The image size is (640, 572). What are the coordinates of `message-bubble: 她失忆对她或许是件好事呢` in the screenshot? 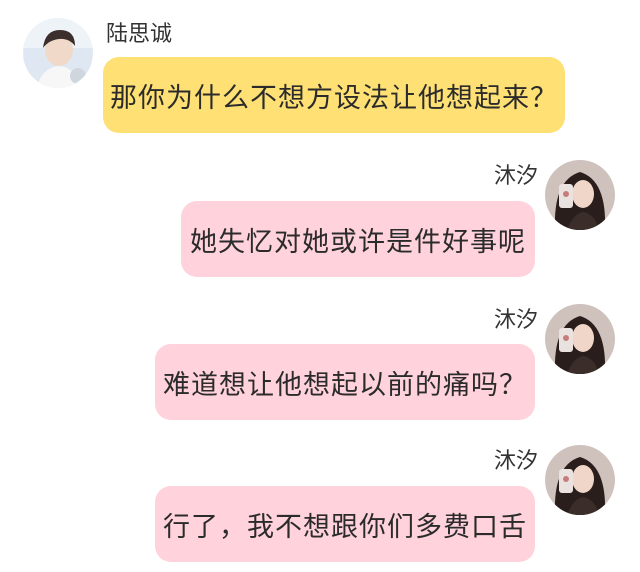 It's located at (358, 239).